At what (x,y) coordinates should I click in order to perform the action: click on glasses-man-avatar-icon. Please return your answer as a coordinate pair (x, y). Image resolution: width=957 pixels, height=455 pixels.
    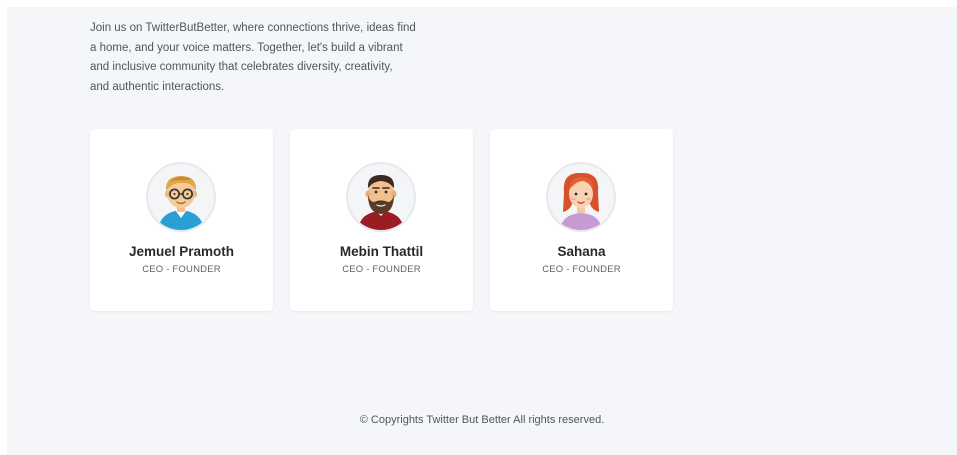
    Looking at the image, I should click on (181, 197).